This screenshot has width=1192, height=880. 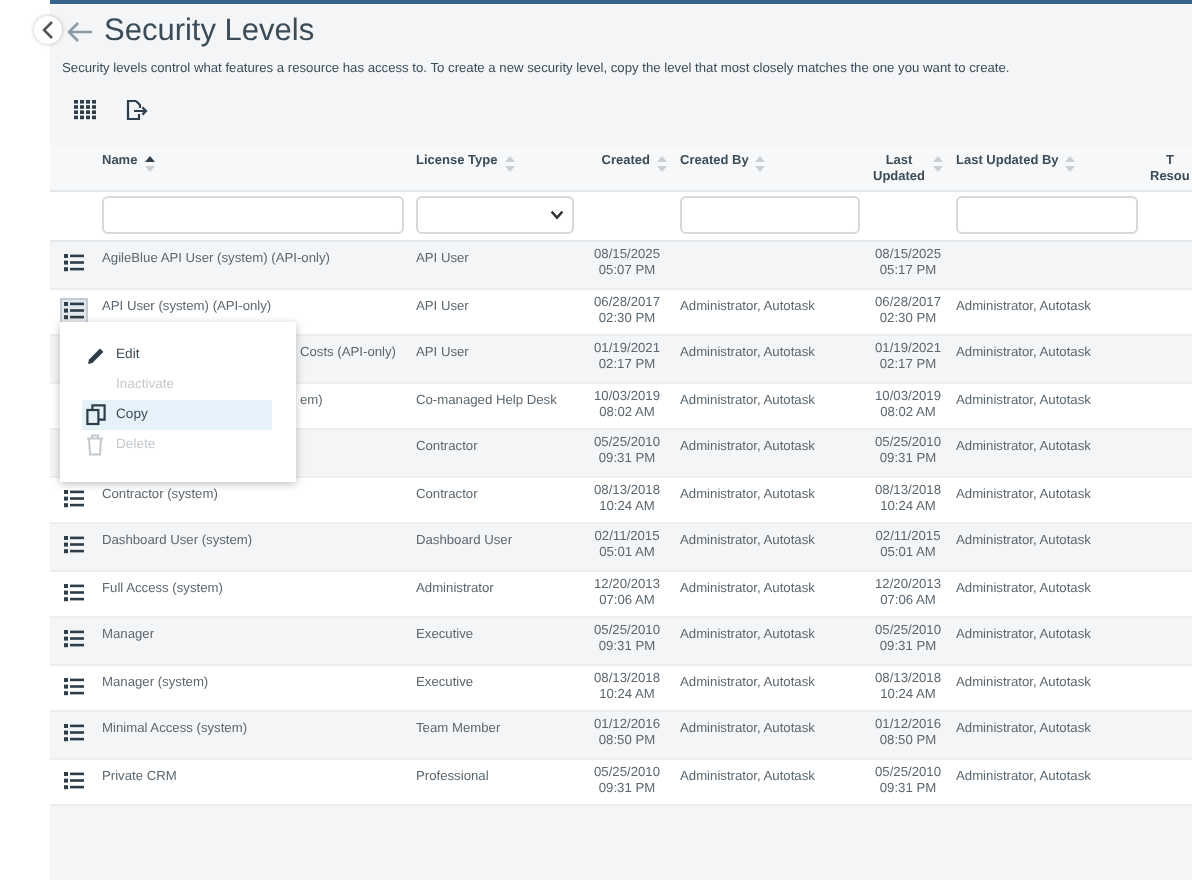 I want to click on chevron-down-icon, so click(x=557, y=215).